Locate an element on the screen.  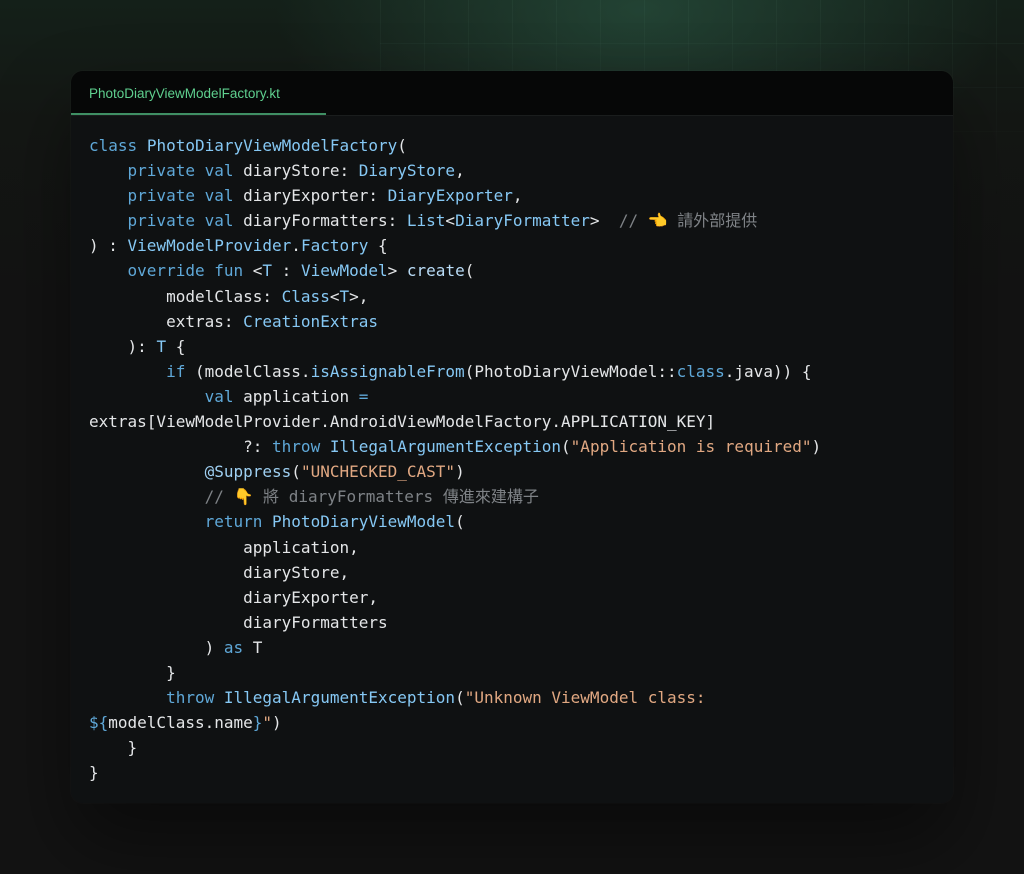
code-line: ): T { is located at coordinates (455, 346).